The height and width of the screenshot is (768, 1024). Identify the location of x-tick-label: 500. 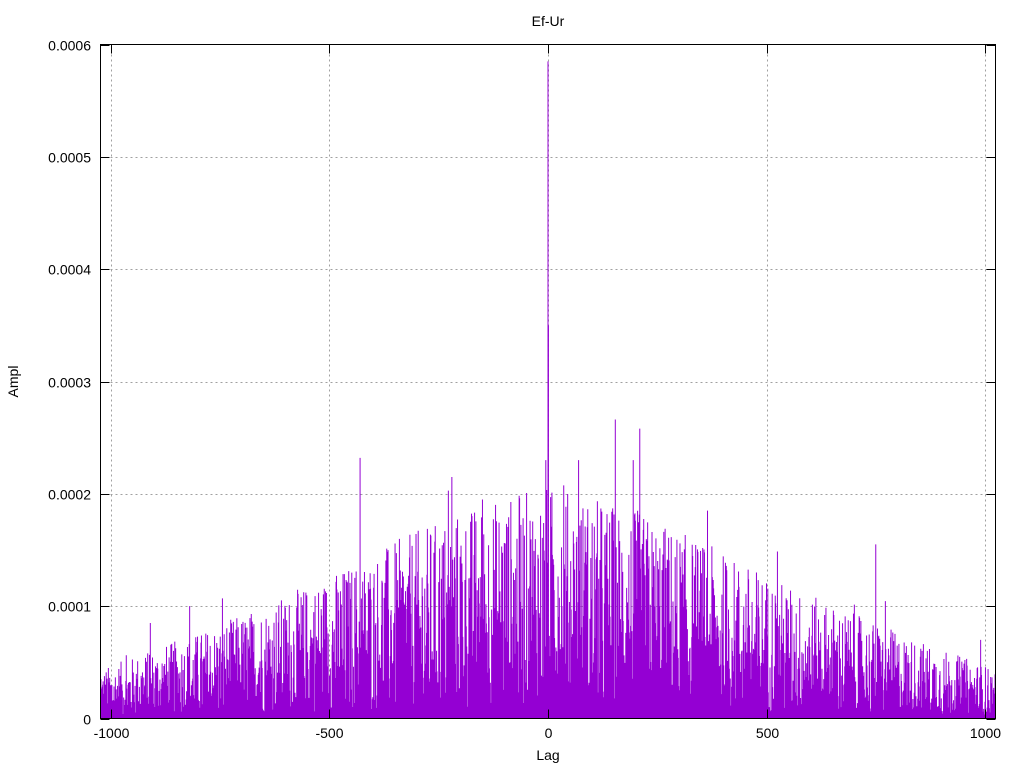
(768, 733).